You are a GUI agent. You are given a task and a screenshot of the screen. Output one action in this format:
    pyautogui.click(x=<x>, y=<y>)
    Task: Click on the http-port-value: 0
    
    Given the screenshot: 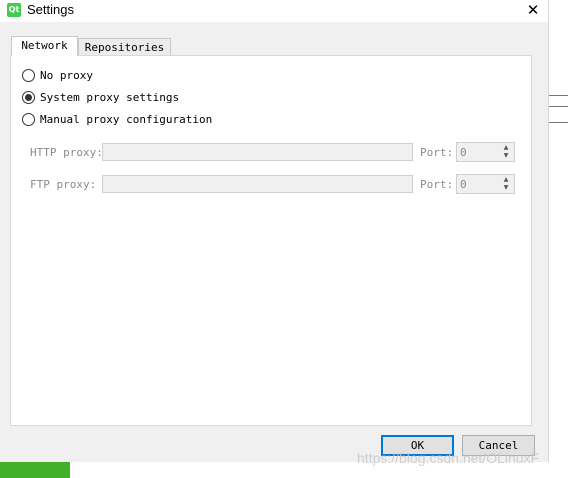 What is the action you would take?
    pyautogui.click(x=463, y=152)
    